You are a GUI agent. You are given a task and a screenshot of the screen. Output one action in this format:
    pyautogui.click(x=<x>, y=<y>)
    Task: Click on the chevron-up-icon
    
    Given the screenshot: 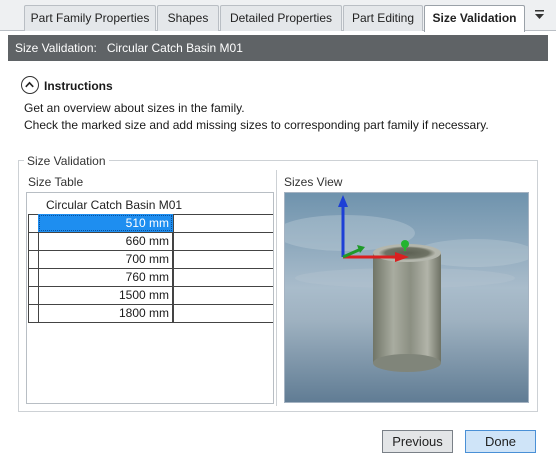 What is the action you would take?
    pyautogui.click(x=29, y=84)
    